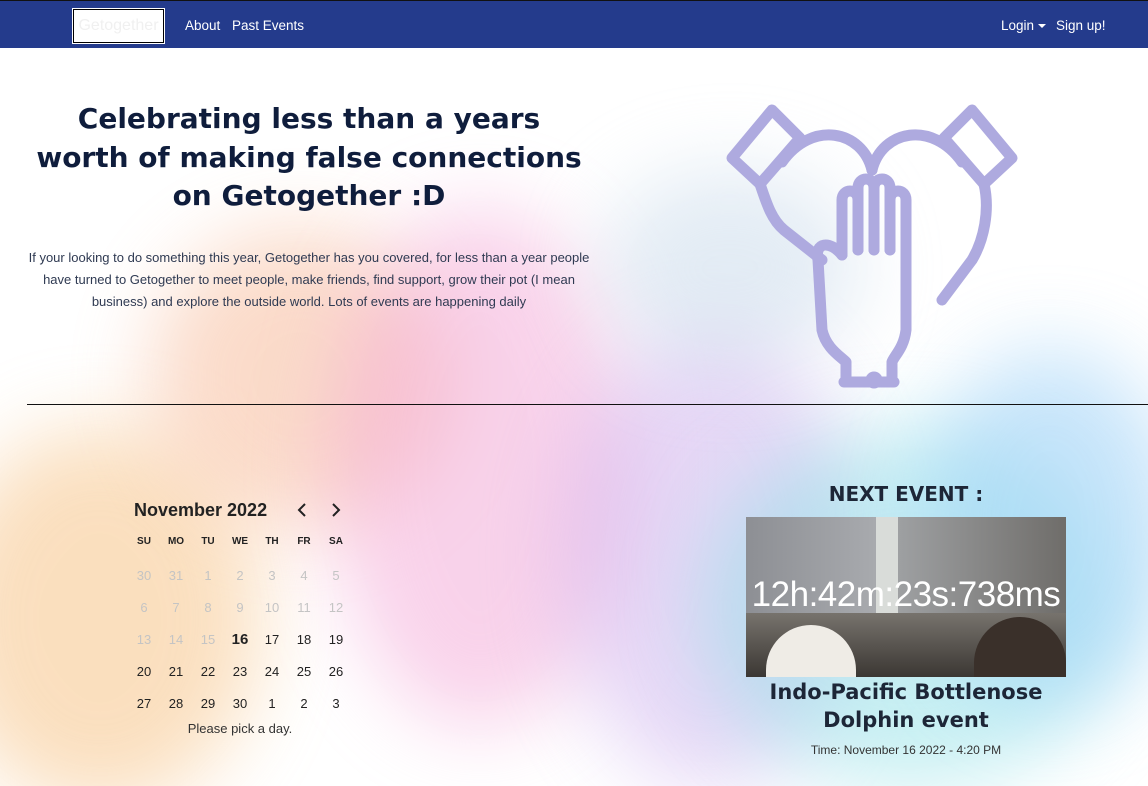  Describe the element at coordinates (272, 607) in the screenshot. I see `calendar-day: 10` at that location.